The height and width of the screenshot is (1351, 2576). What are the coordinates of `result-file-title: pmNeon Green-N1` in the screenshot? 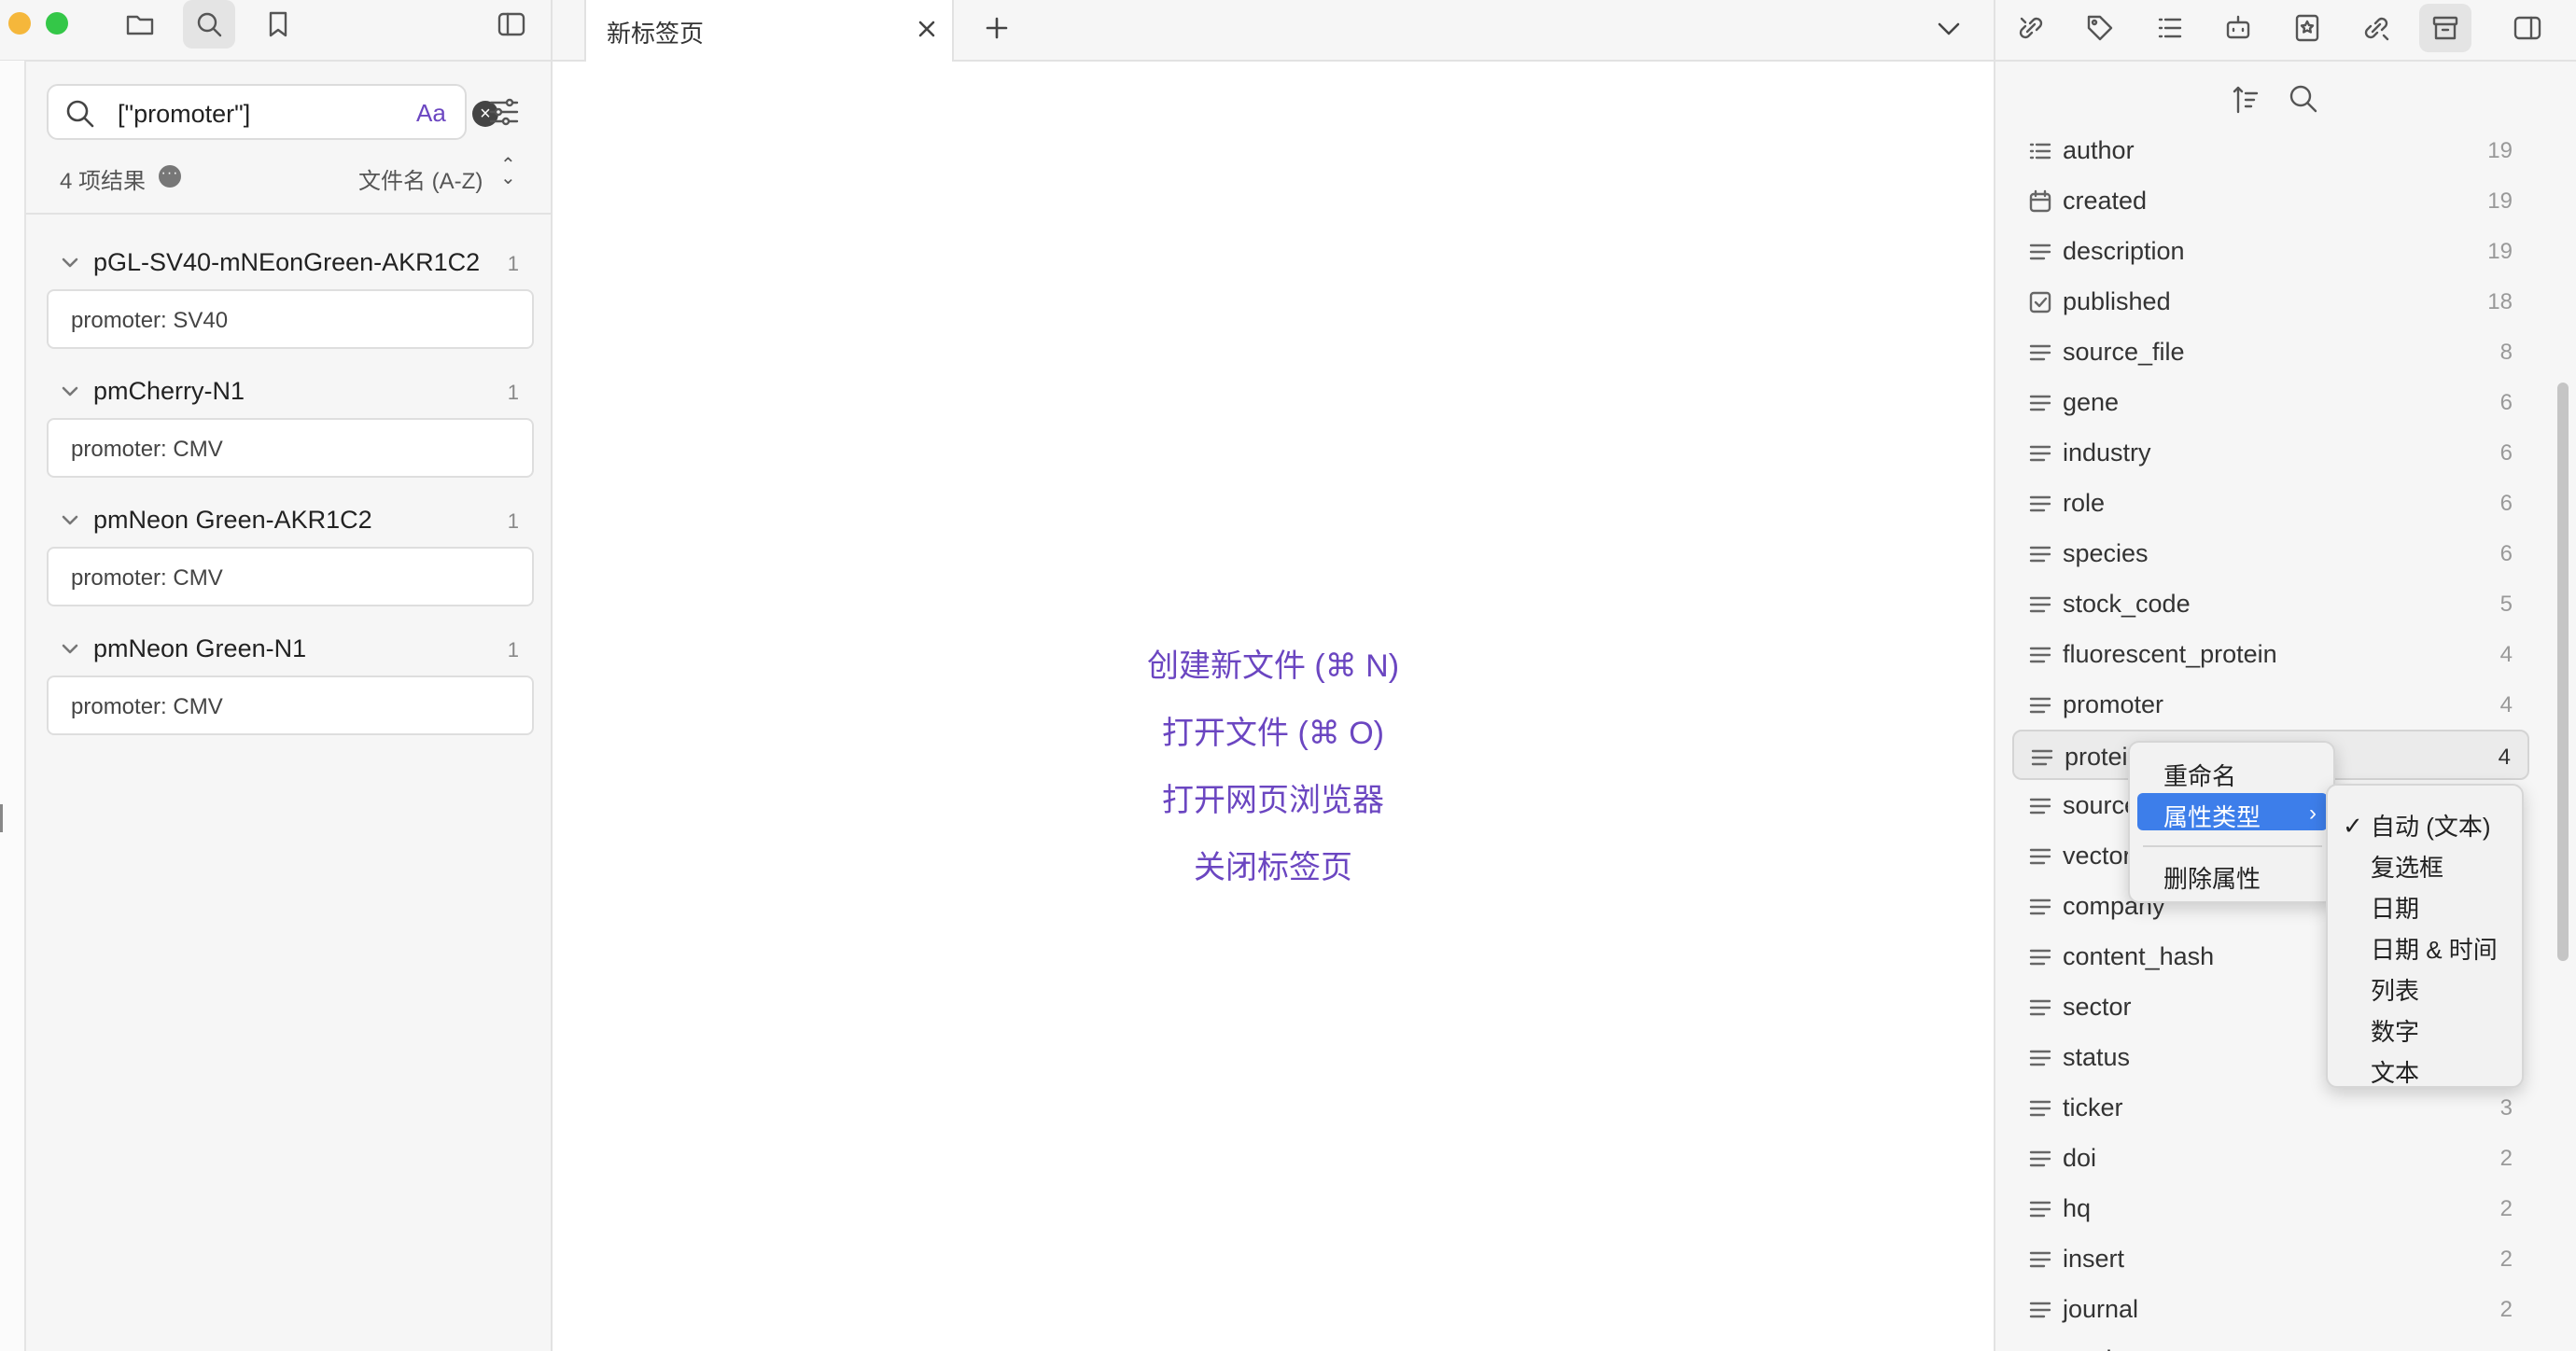 It's located at (199, 649).